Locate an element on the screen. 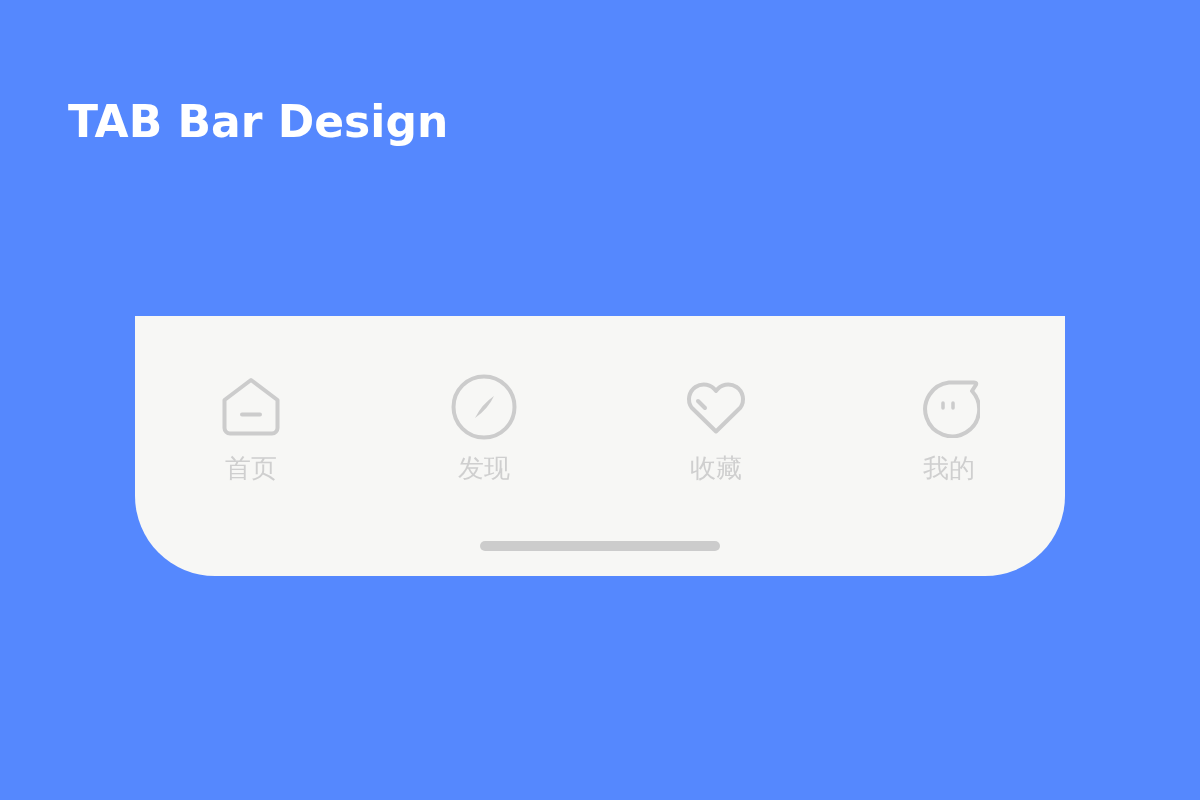 This screenshot has width=1200, height=800. house-icon is located at coordinates (251, 407).